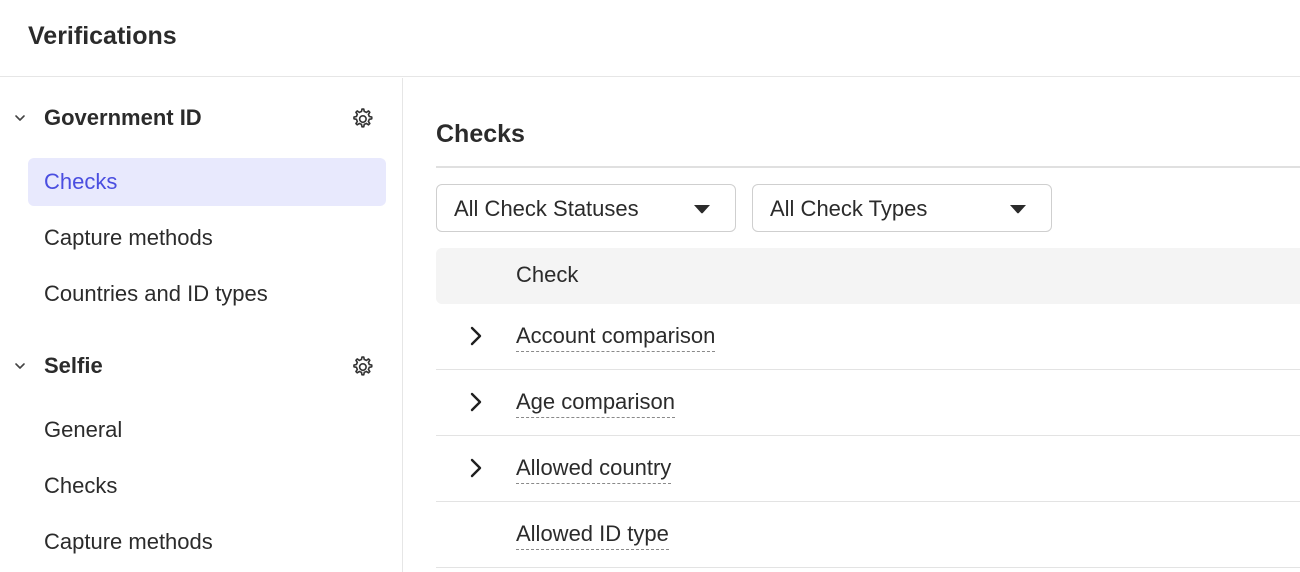 Image resolution: width=1300 pixels, height=572 pixels. Describe the element at coordinates (207, 430) in the screenshot. I see `sidebar-item-selfie-general: General` at that location.